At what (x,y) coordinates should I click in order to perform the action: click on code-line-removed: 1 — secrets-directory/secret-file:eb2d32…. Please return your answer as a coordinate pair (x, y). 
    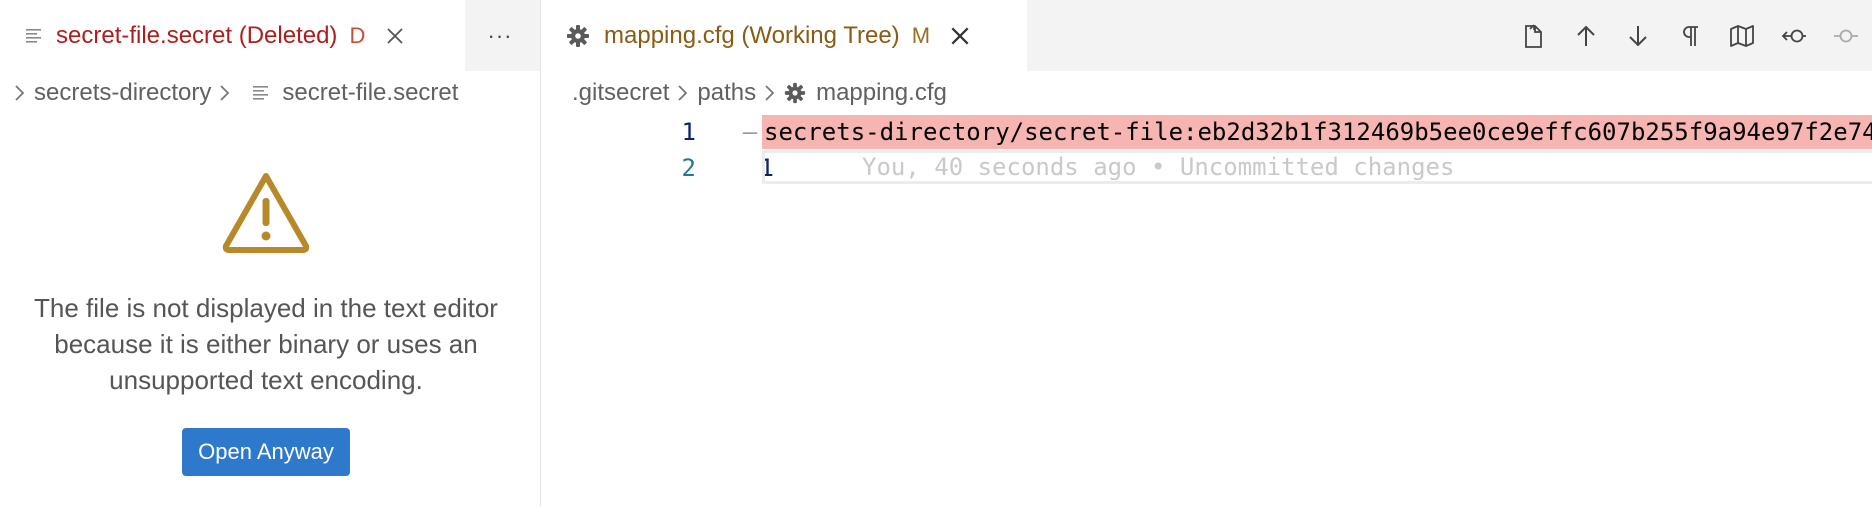
    Looking at the image, I should click on (1207, 132).